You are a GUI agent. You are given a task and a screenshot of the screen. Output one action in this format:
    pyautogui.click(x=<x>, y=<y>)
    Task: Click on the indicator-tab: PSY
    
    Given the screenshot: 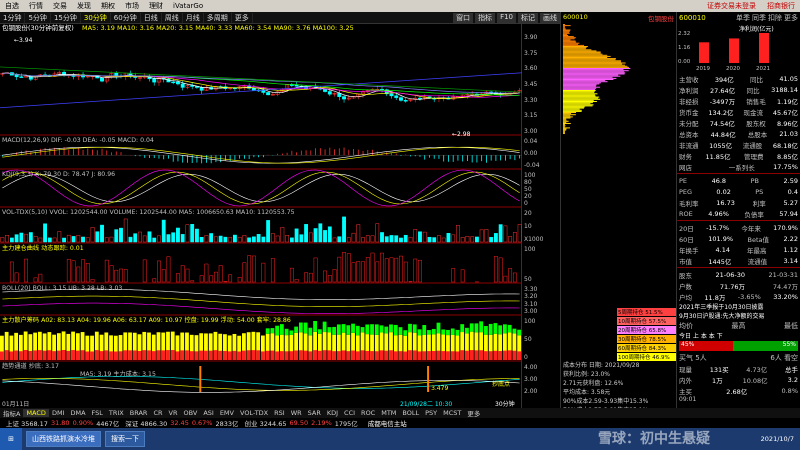 What is the action you would take?
    pyautogui.click(x=431, y=413)
    